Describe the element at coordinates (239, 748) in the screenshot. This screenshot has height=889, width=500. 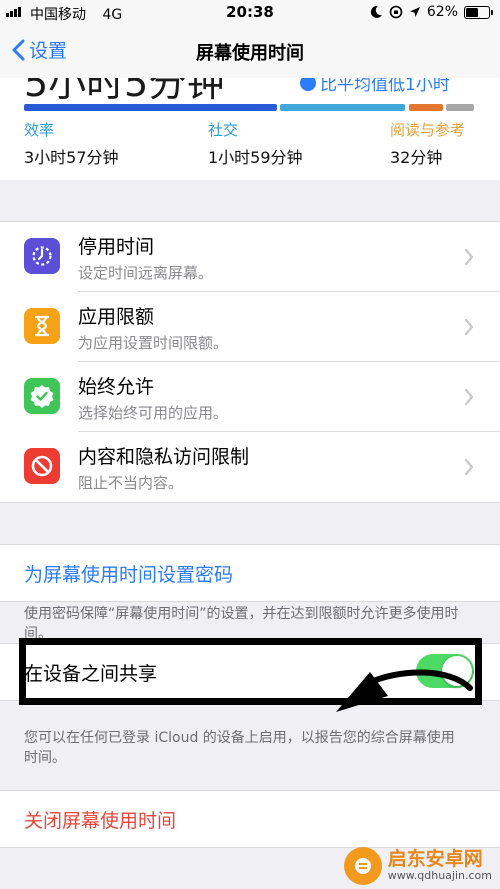
I see `share-note: 您可以在任何已登录 iCloud 的设备上启用，以报告您的综合屏幕使用时间。` at that location.